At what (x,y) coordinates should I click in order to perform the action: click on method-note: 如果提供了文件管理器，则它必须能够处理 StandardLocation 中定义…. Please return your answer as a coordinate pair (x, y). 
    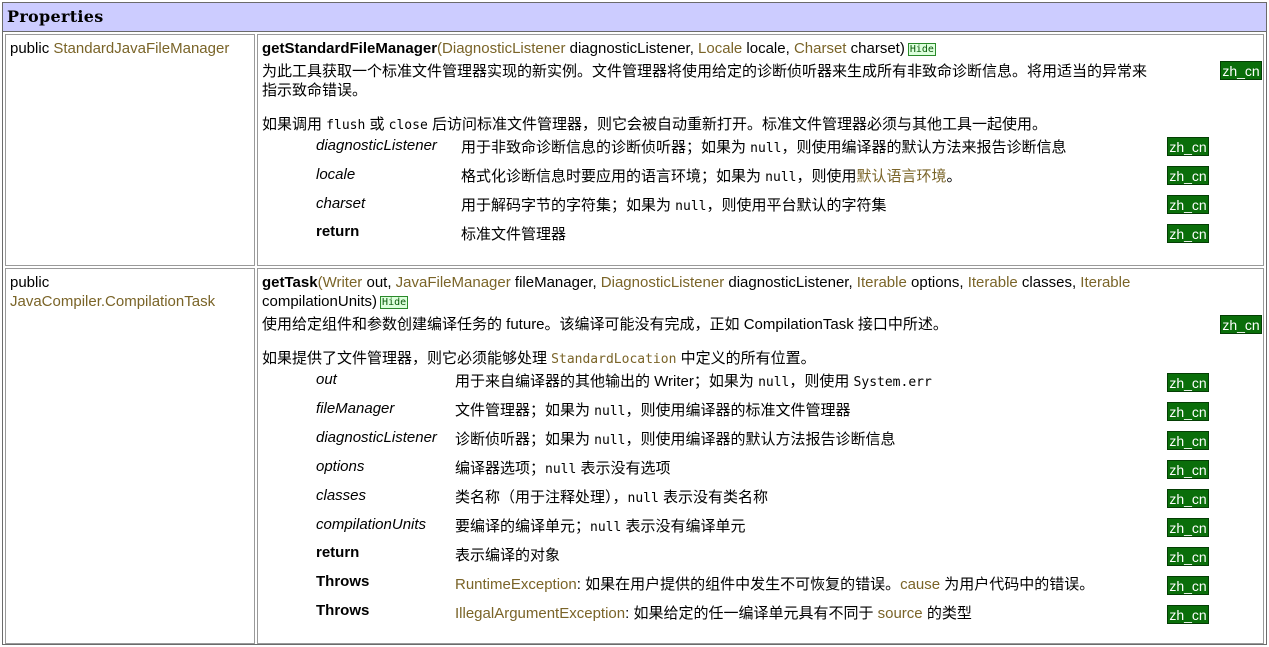
    Looking at the image, I should click on (539, 358).